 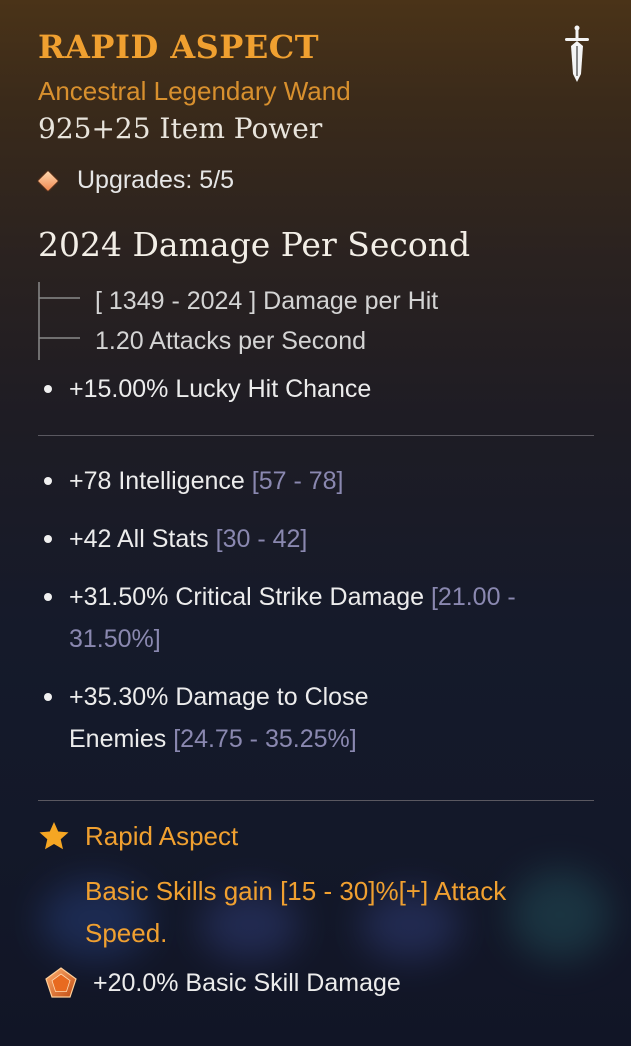 I want to click on upgrade-diamond-icon, so click(x=48, y=180).